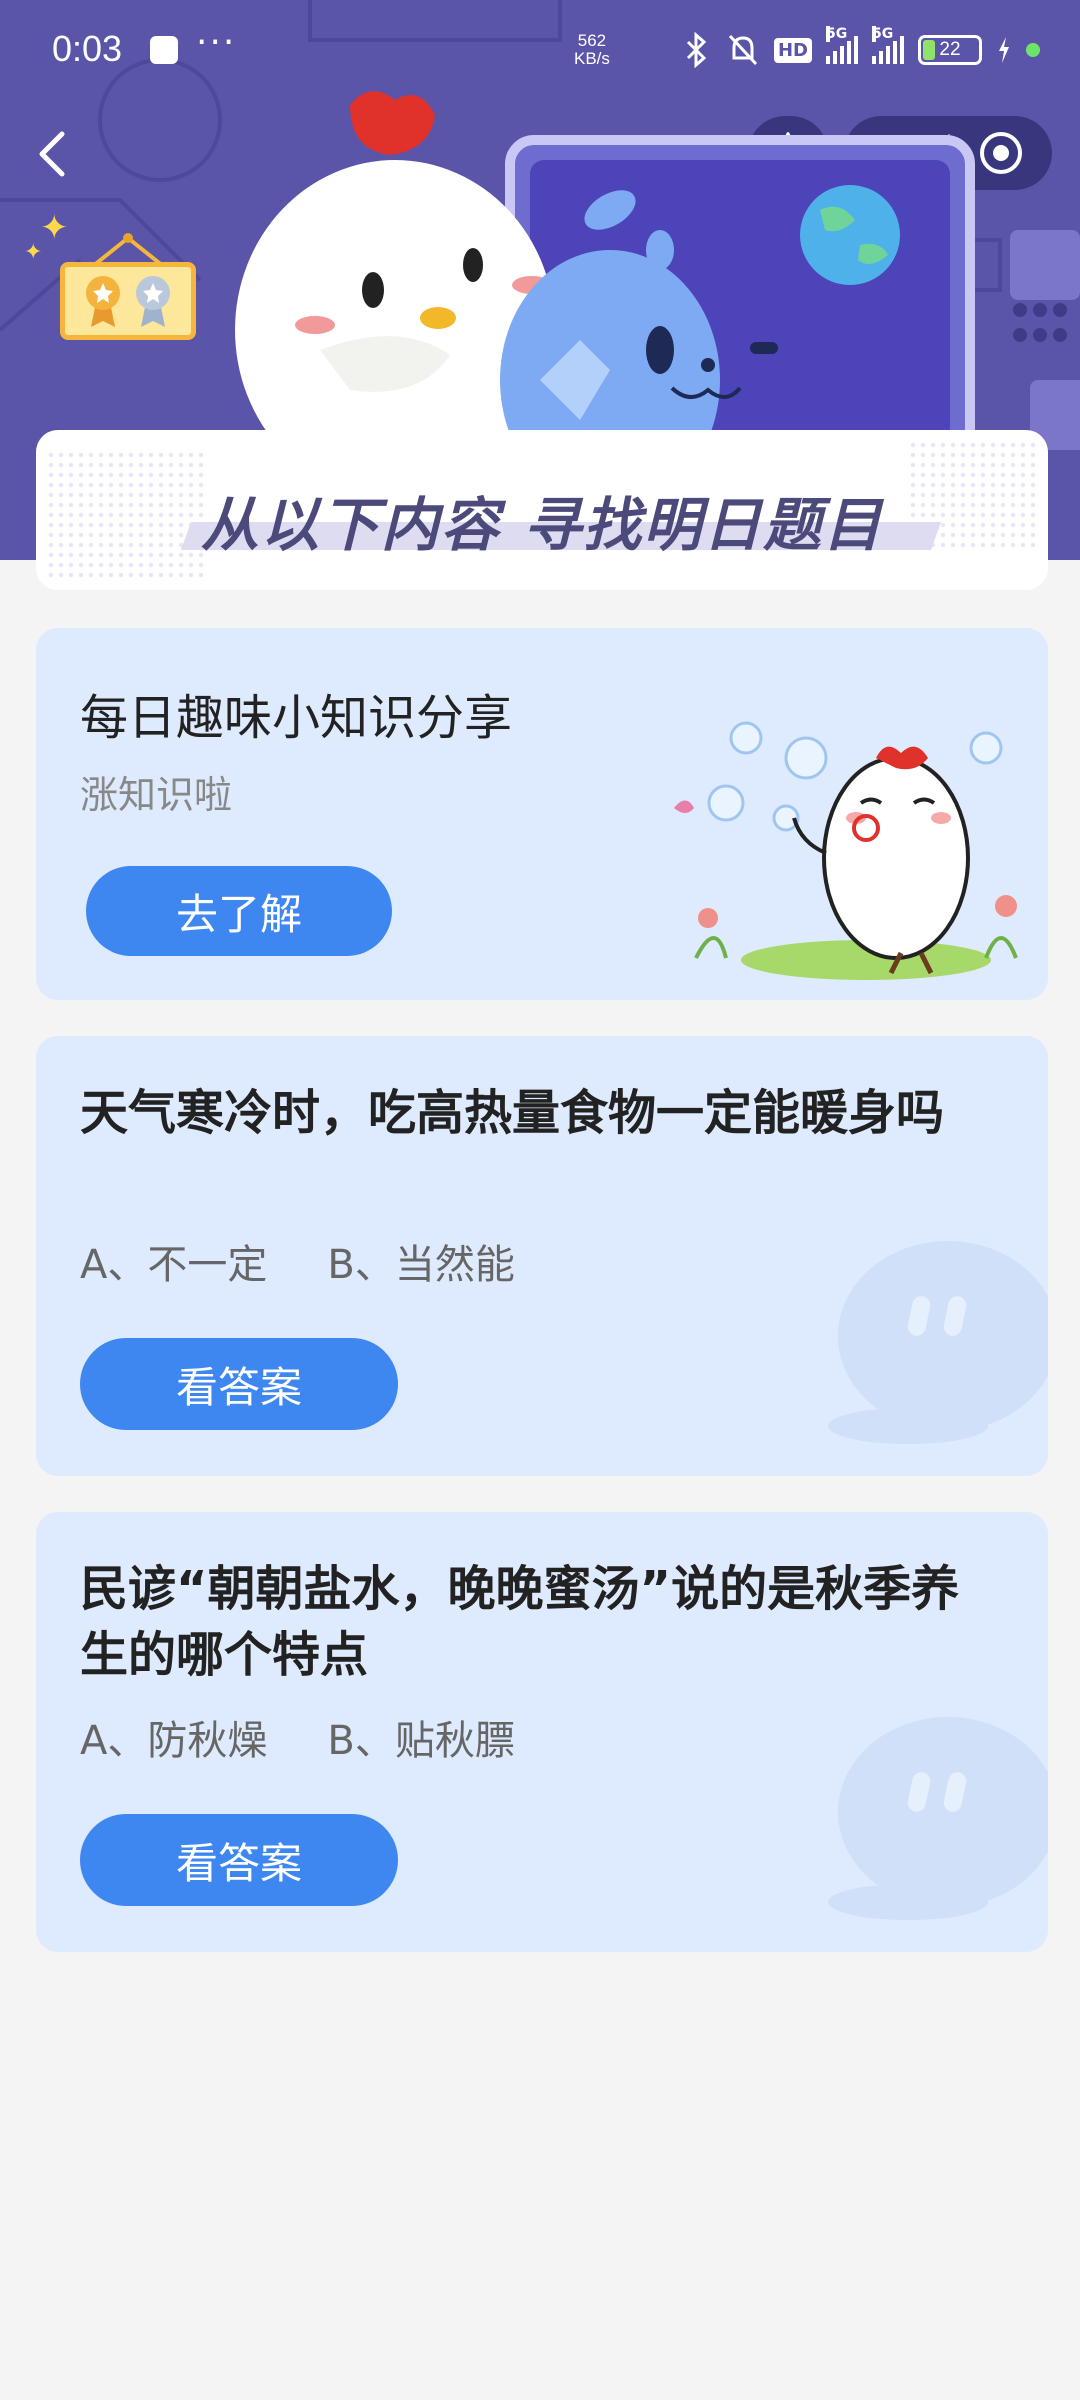 The height and width of the screenshot is (2400, 1080). What do you see at coordinates (861, 47) in the screenshot?
I see `status-icons: HD 5G 5G 22` at bounding box center [861, 47].